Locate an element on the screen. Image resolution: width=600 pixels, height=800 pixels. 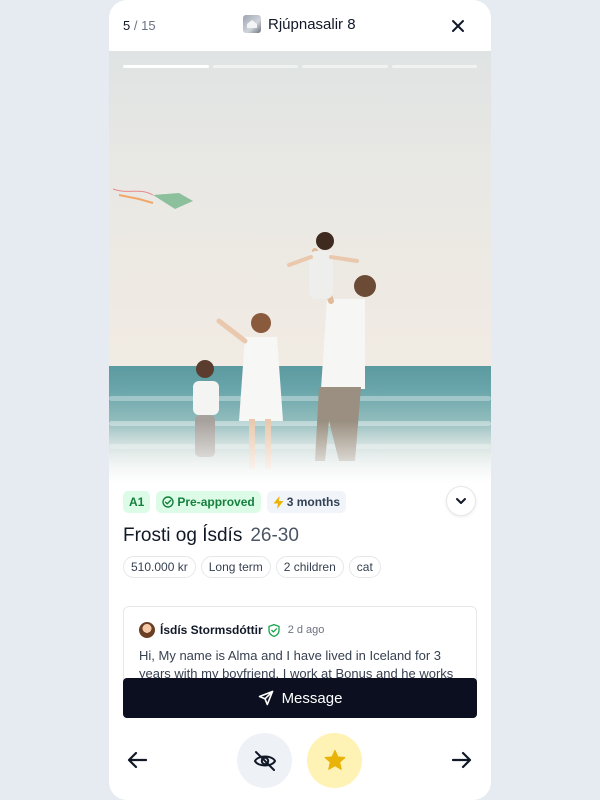
duration-badge: 3 months is located at coordinates (306, 502).